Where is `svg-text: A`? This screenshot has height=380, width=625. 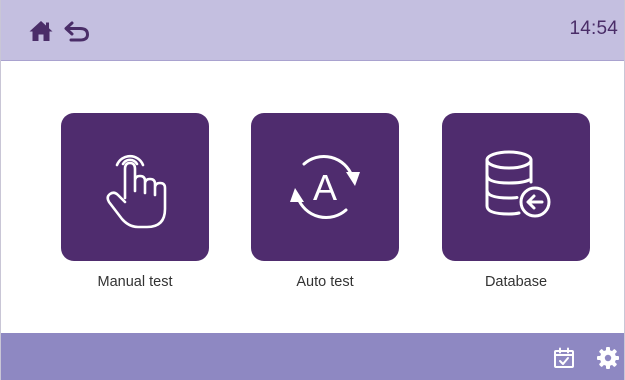
svg-text: A is located at coordinates (325, 187).